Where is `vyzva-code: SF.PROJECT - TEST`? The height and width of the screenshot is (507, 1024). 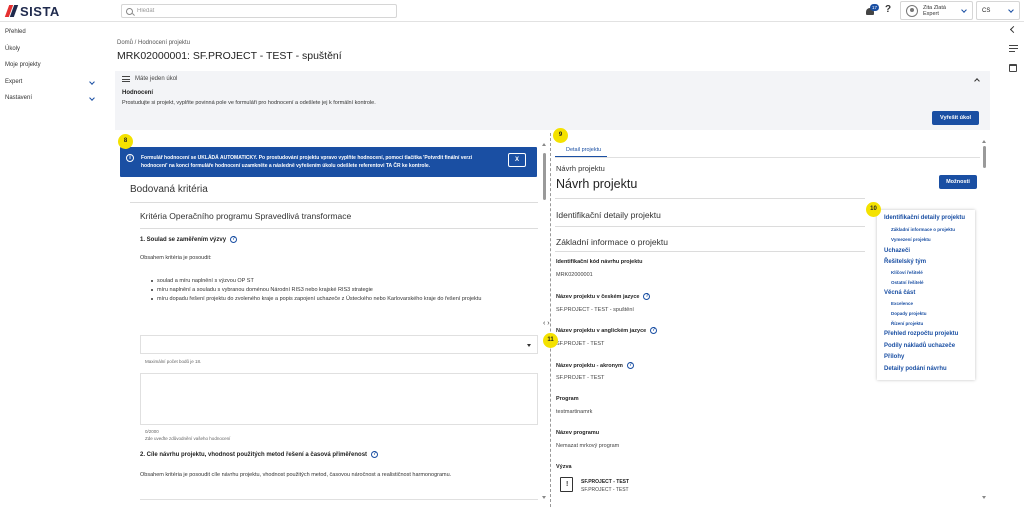 vyzva-code: SF.PROJECT - TEST is located at coordinates (605, 490).